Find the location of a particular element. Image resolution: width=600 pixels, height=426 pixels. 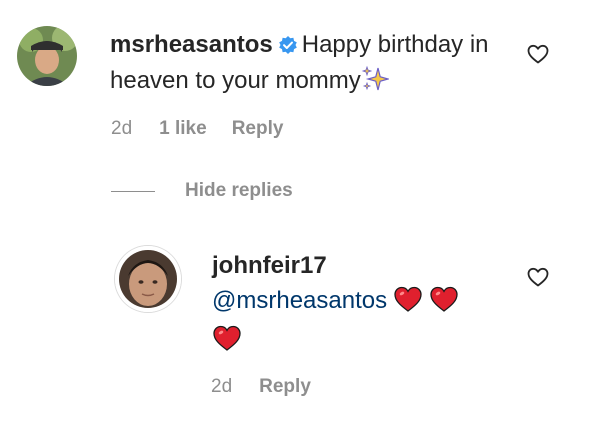

avatar-msrheasantos is located at coordinates (47, 56).